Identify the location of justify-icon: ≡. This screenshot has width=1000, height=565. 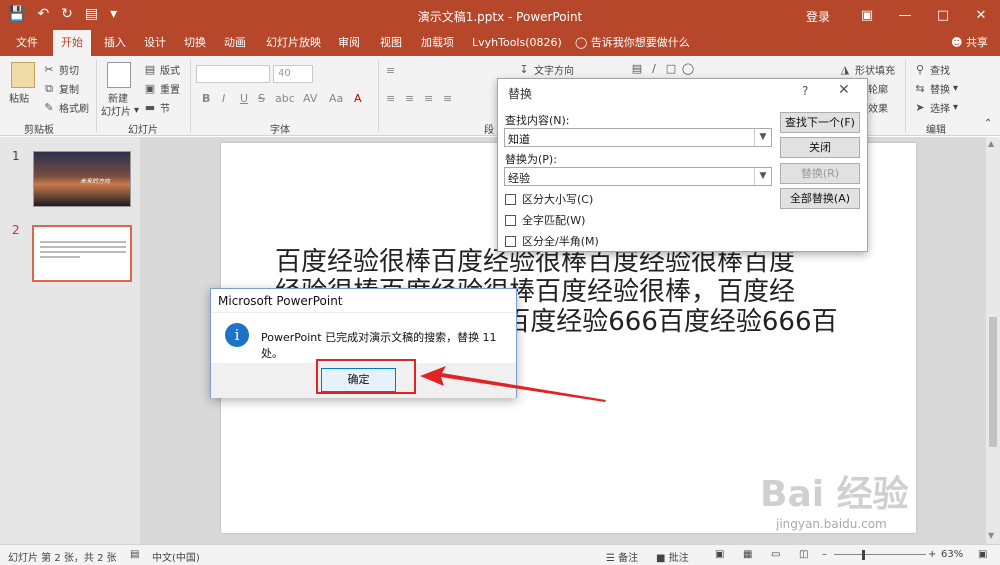
(447, 98).